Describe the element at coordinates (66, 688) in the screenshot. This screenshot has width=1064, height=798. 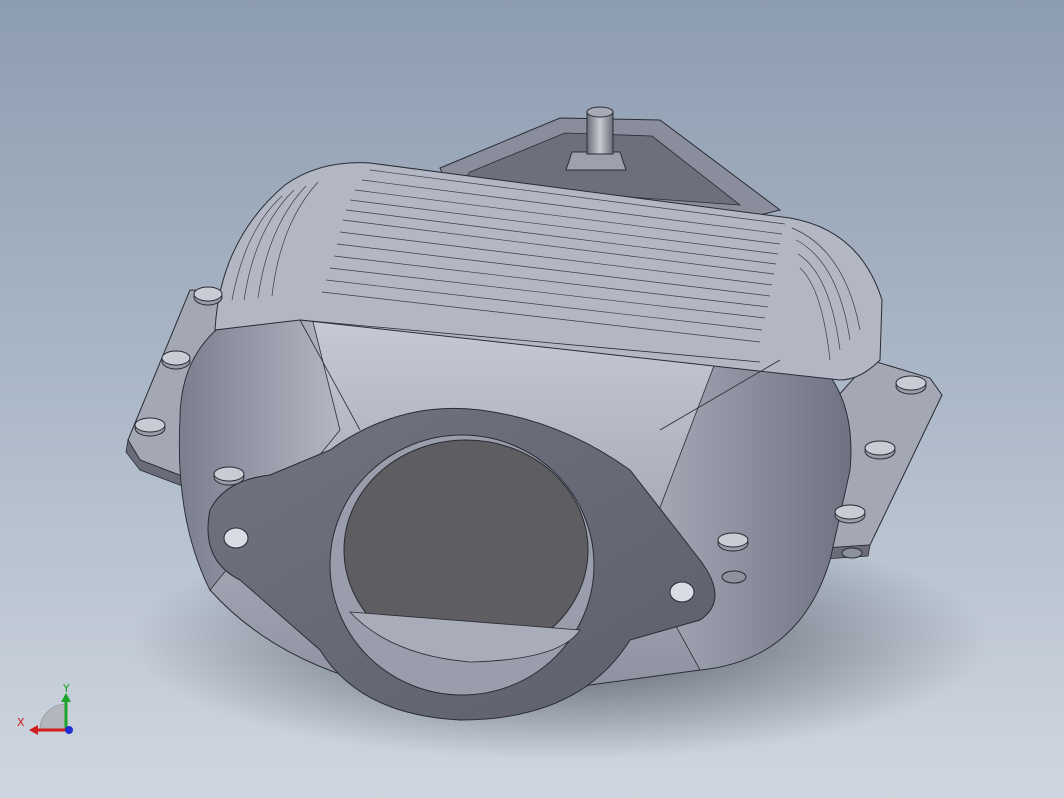
I see `triad-y-label: Y` at that location.